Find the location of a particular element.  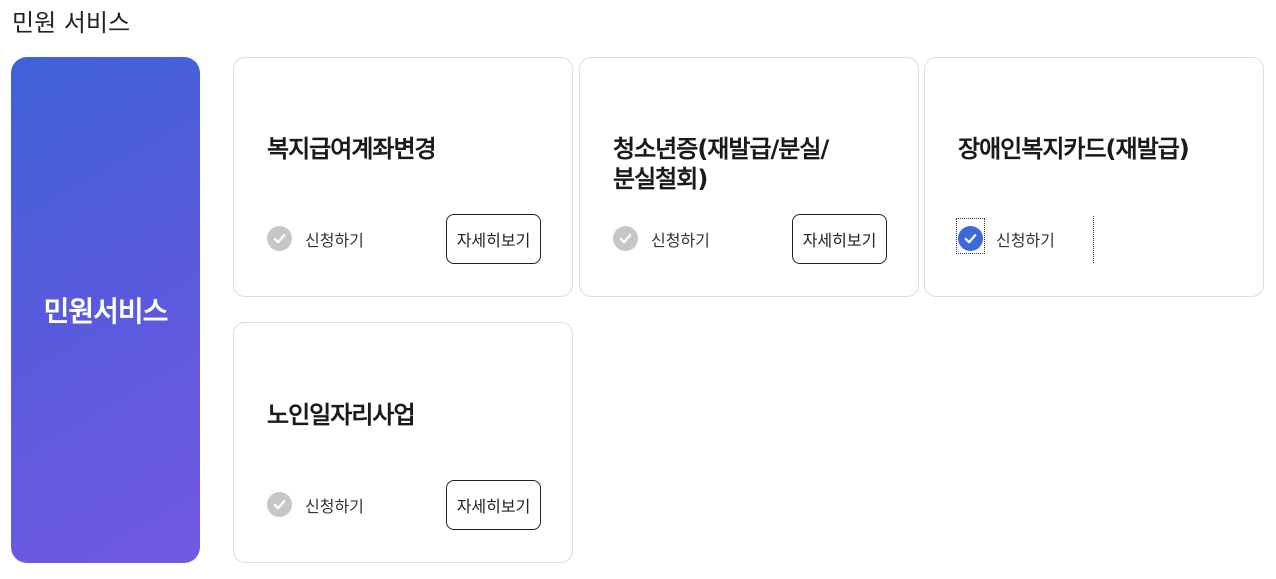

focus-outline is located at coordinates (1094, 239).